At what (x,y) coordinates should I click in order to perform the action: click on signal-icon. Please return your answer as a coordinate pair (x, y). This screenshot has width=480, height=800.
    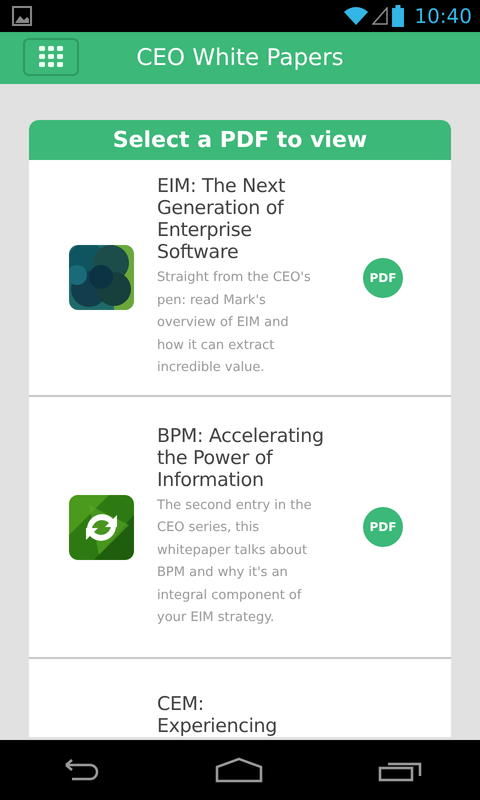
    Looking at the image, I should click on (380, 16).